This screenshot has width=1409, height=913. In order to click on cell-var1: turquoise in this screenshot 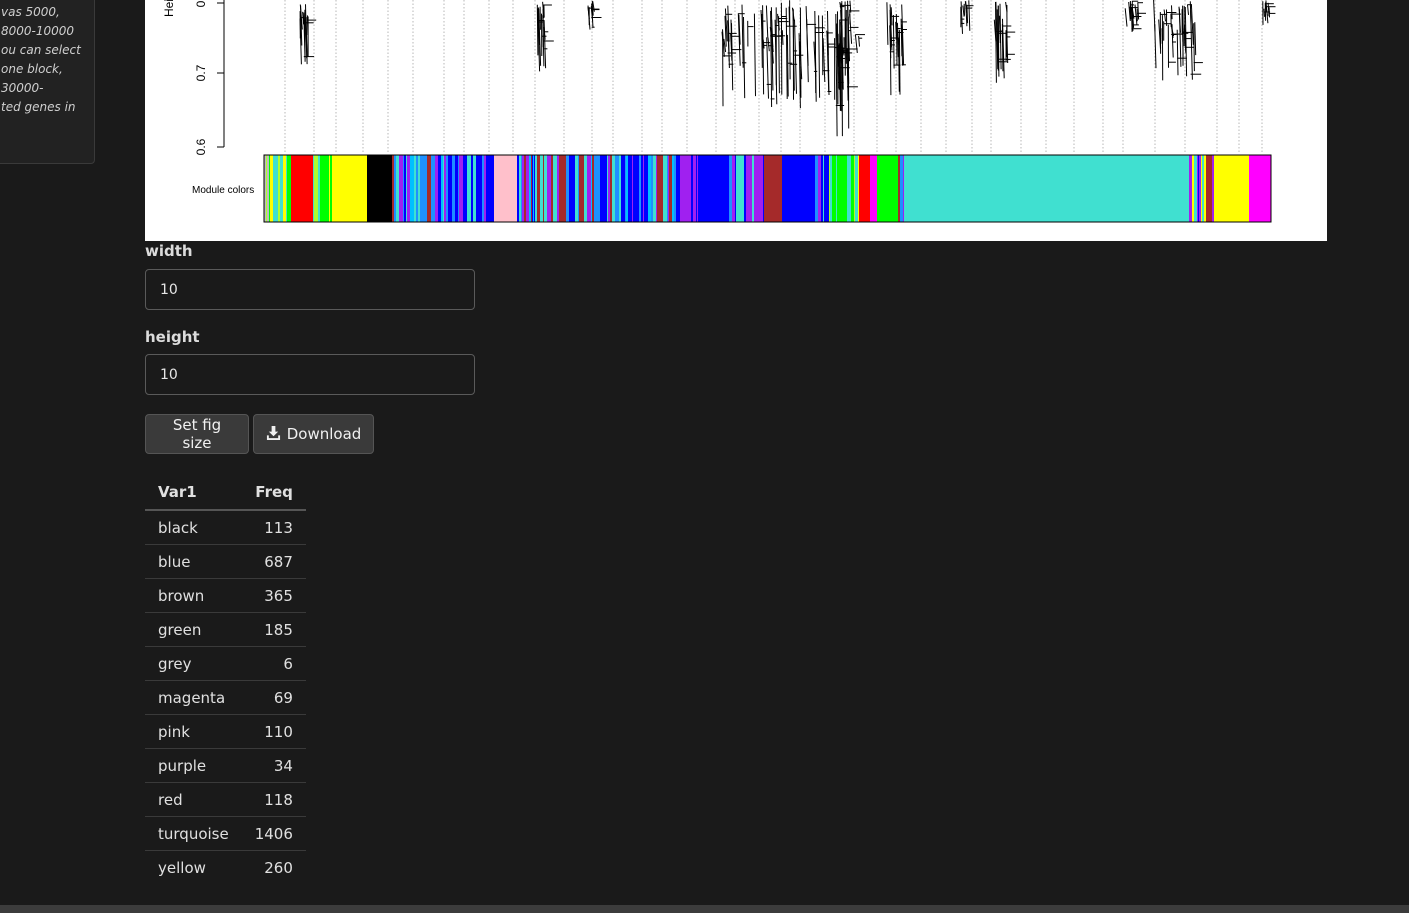, I will do `click(193, 833)`.